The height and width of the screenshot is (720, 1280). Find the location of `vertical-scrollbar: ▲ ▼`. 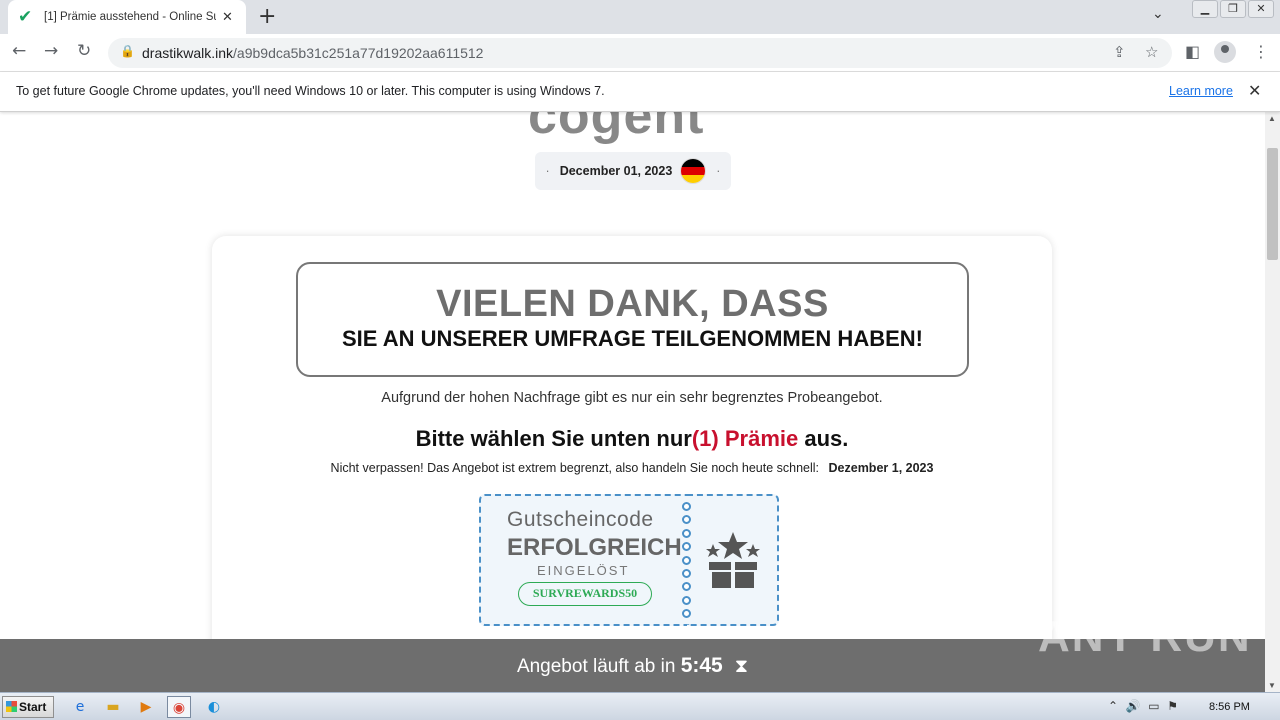

vertical-scrollbar: ▲ ▼ is located at coordinates (1272, 402).